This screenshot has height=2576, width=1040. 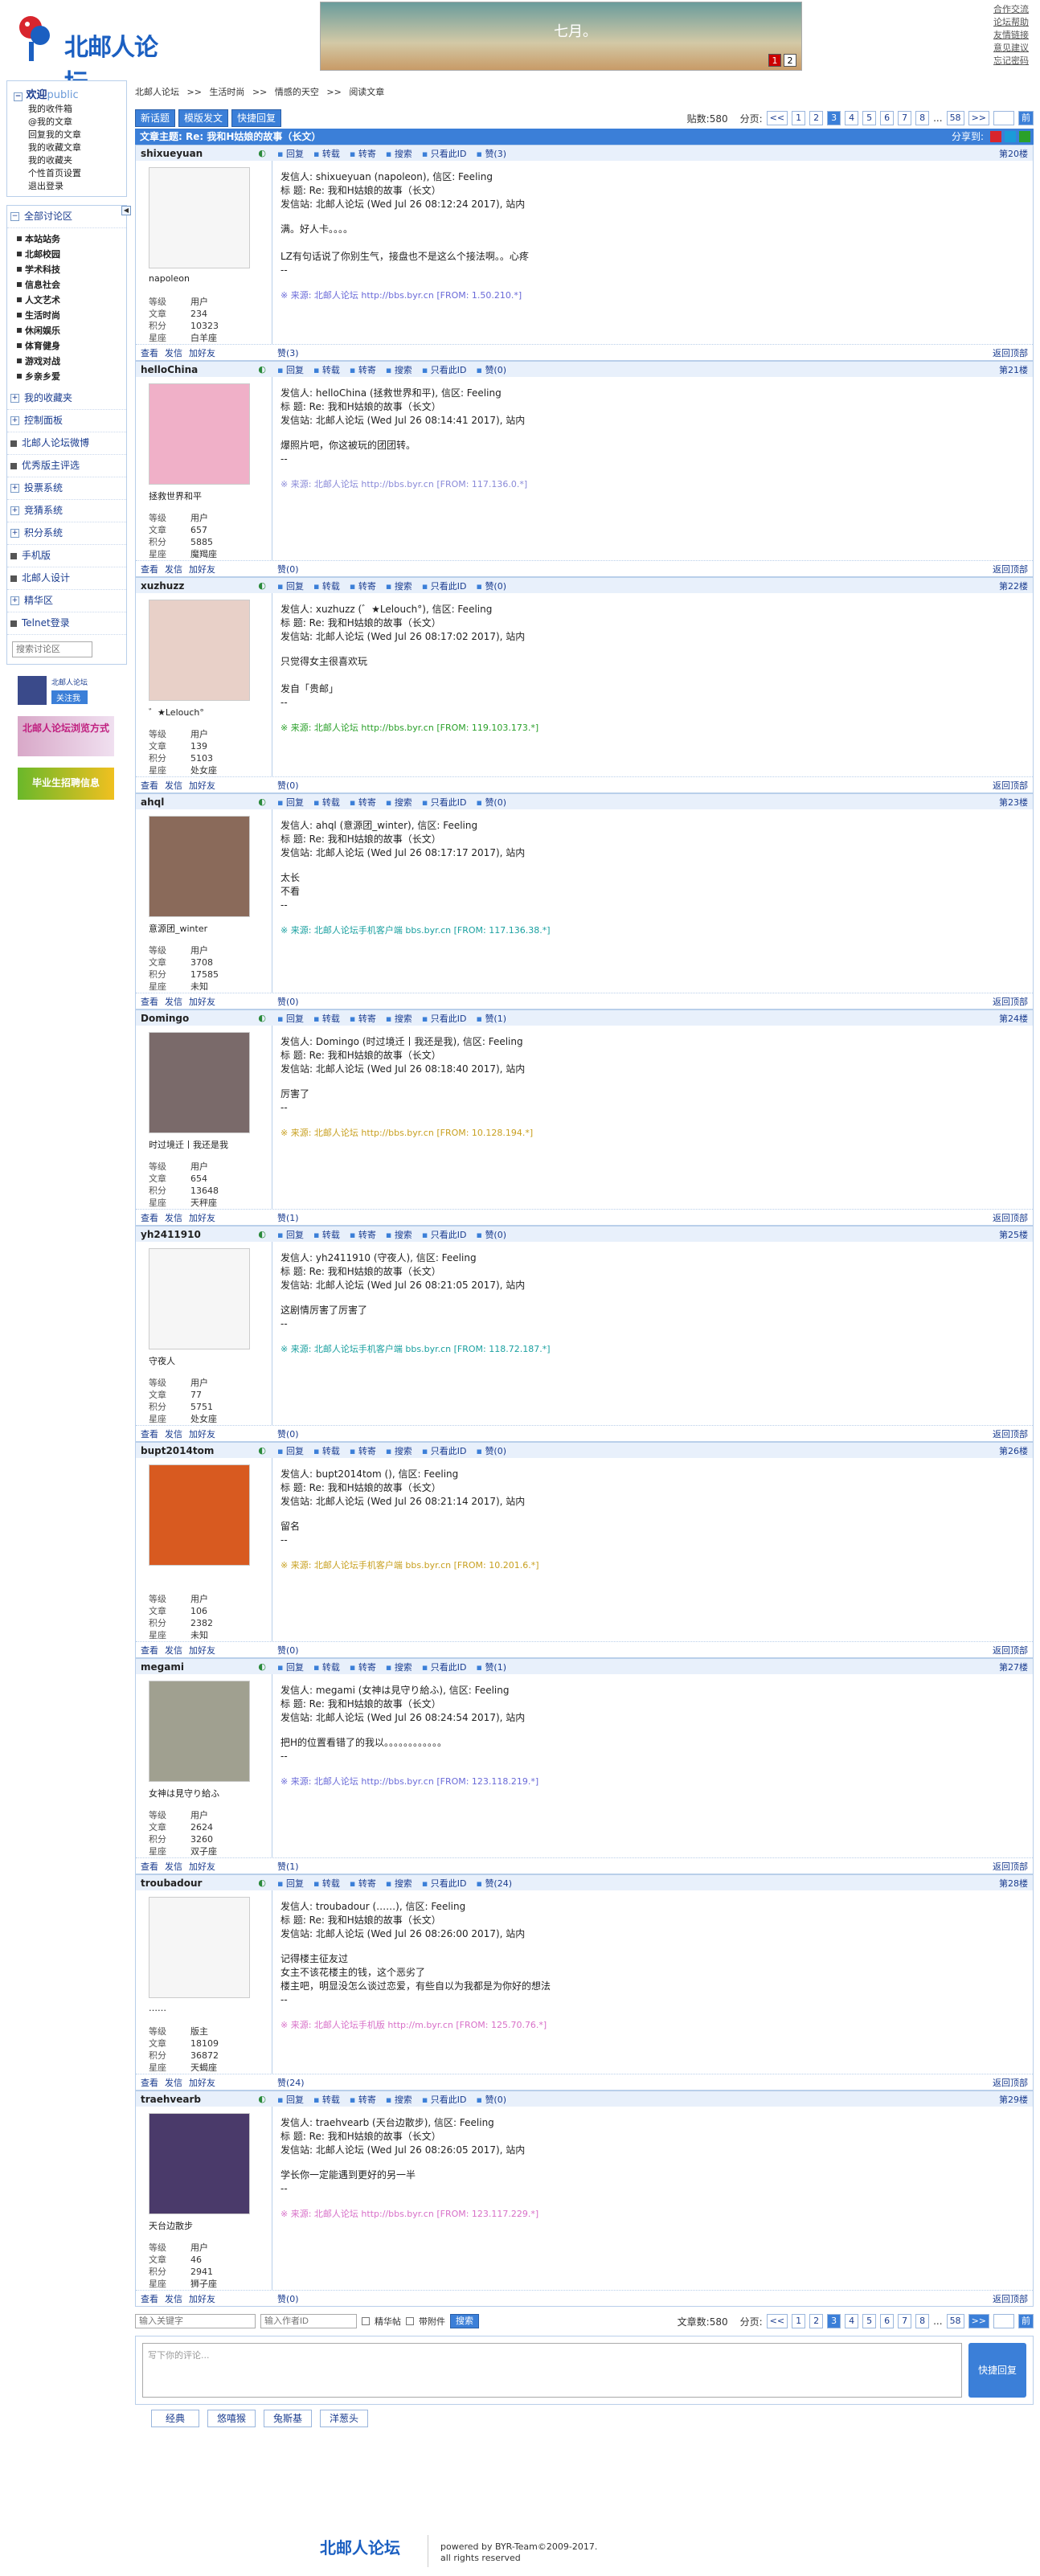 What do you see at coordinates (196, 2321) in the screenshot?
I see `keyword-search-input` at bounding box center [196, 2321].